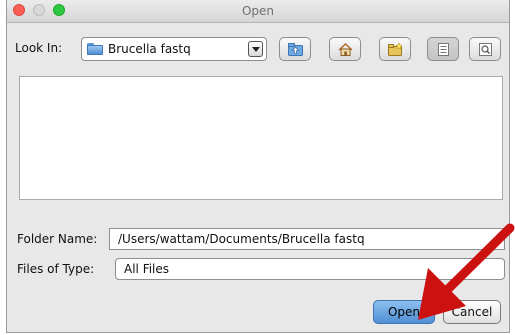 The height and width of the screenshot is (335, 515). What do you see at coordinates (95, 49) in the screenshot?
I see `folder-icon` at bounding box center [95, 49].